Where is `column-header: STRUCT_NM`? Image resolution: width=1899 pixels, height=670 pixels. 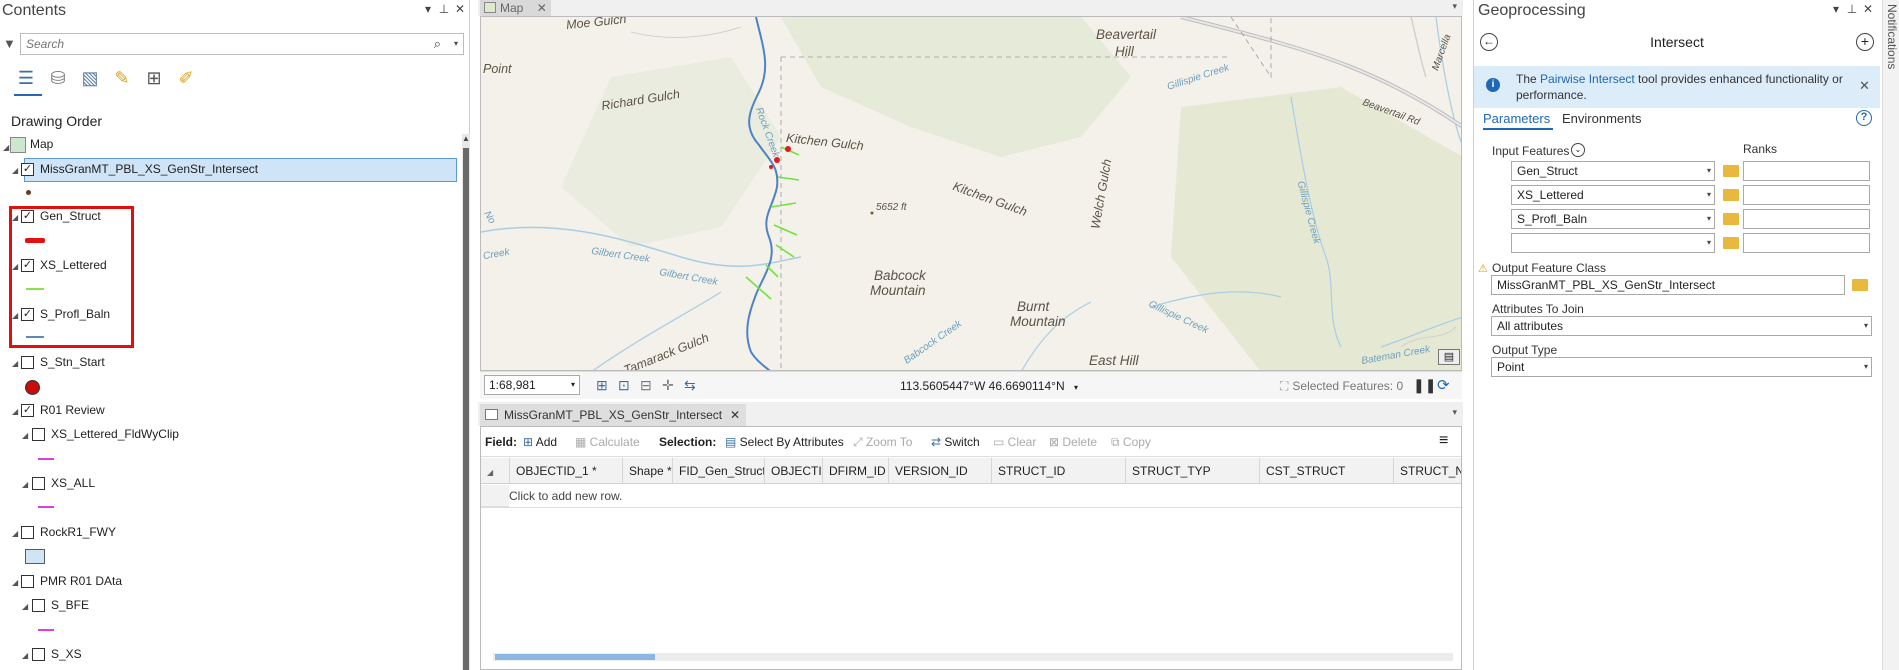 column-header: STRUCT_NM is located at coordinates (1427, 471).